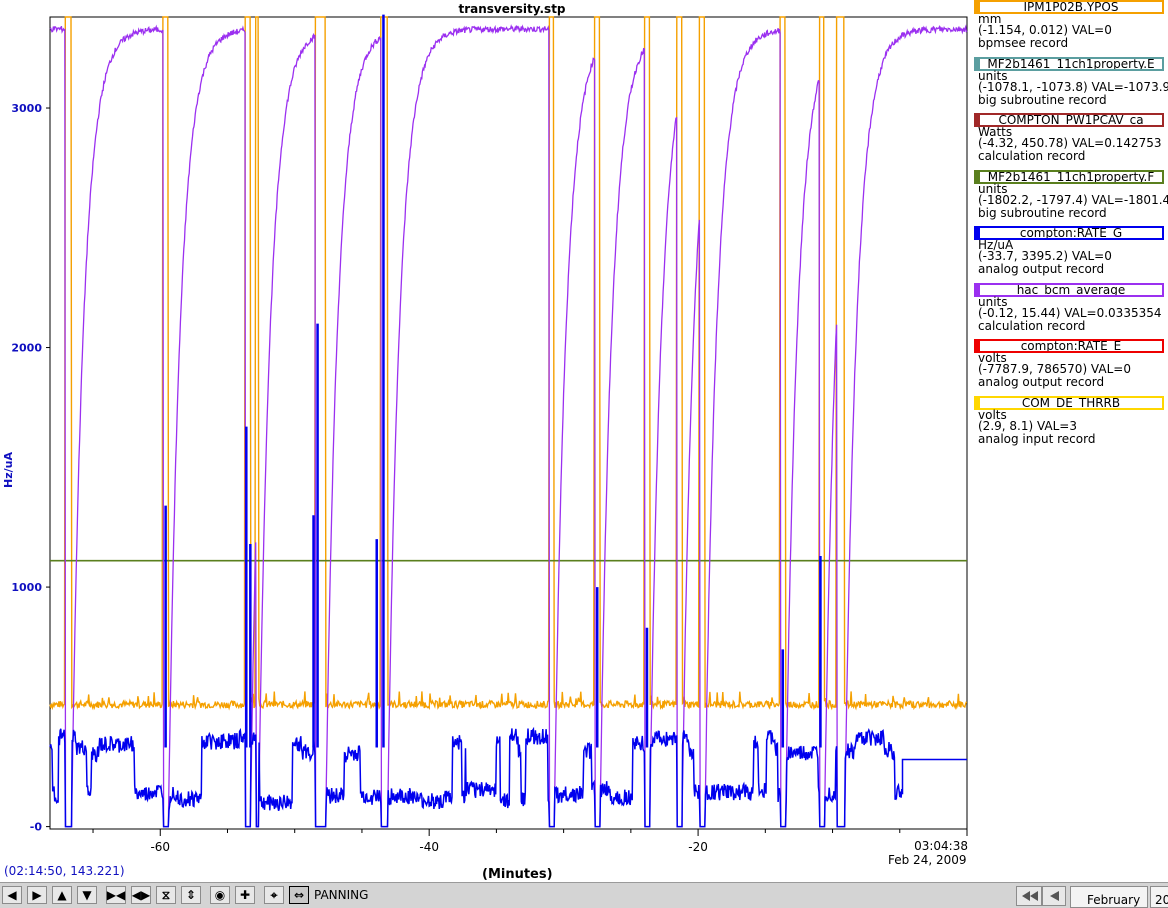 This screenshot has height=908, width=1168. What do you see at coordinates (116, 895) in the screenshot?
I see `compress-x-icon: ▶◀` at bounding box center [116, 895].